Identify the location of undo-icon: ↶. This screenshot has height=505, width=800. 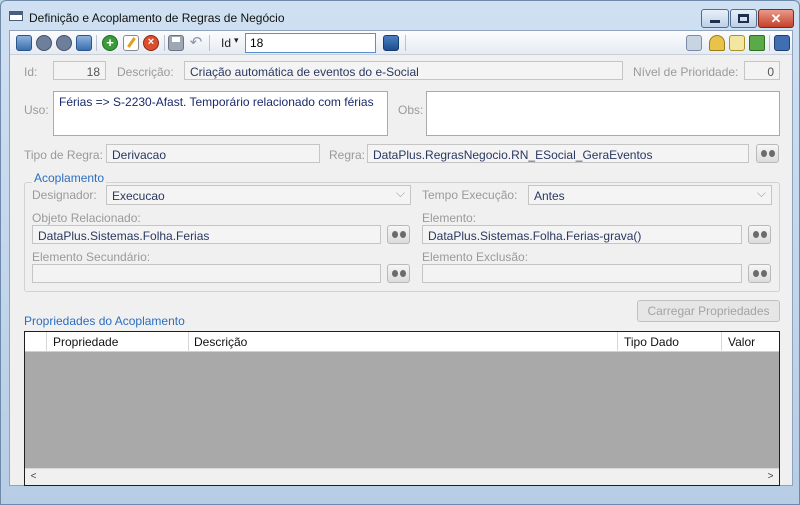
(196, 43).